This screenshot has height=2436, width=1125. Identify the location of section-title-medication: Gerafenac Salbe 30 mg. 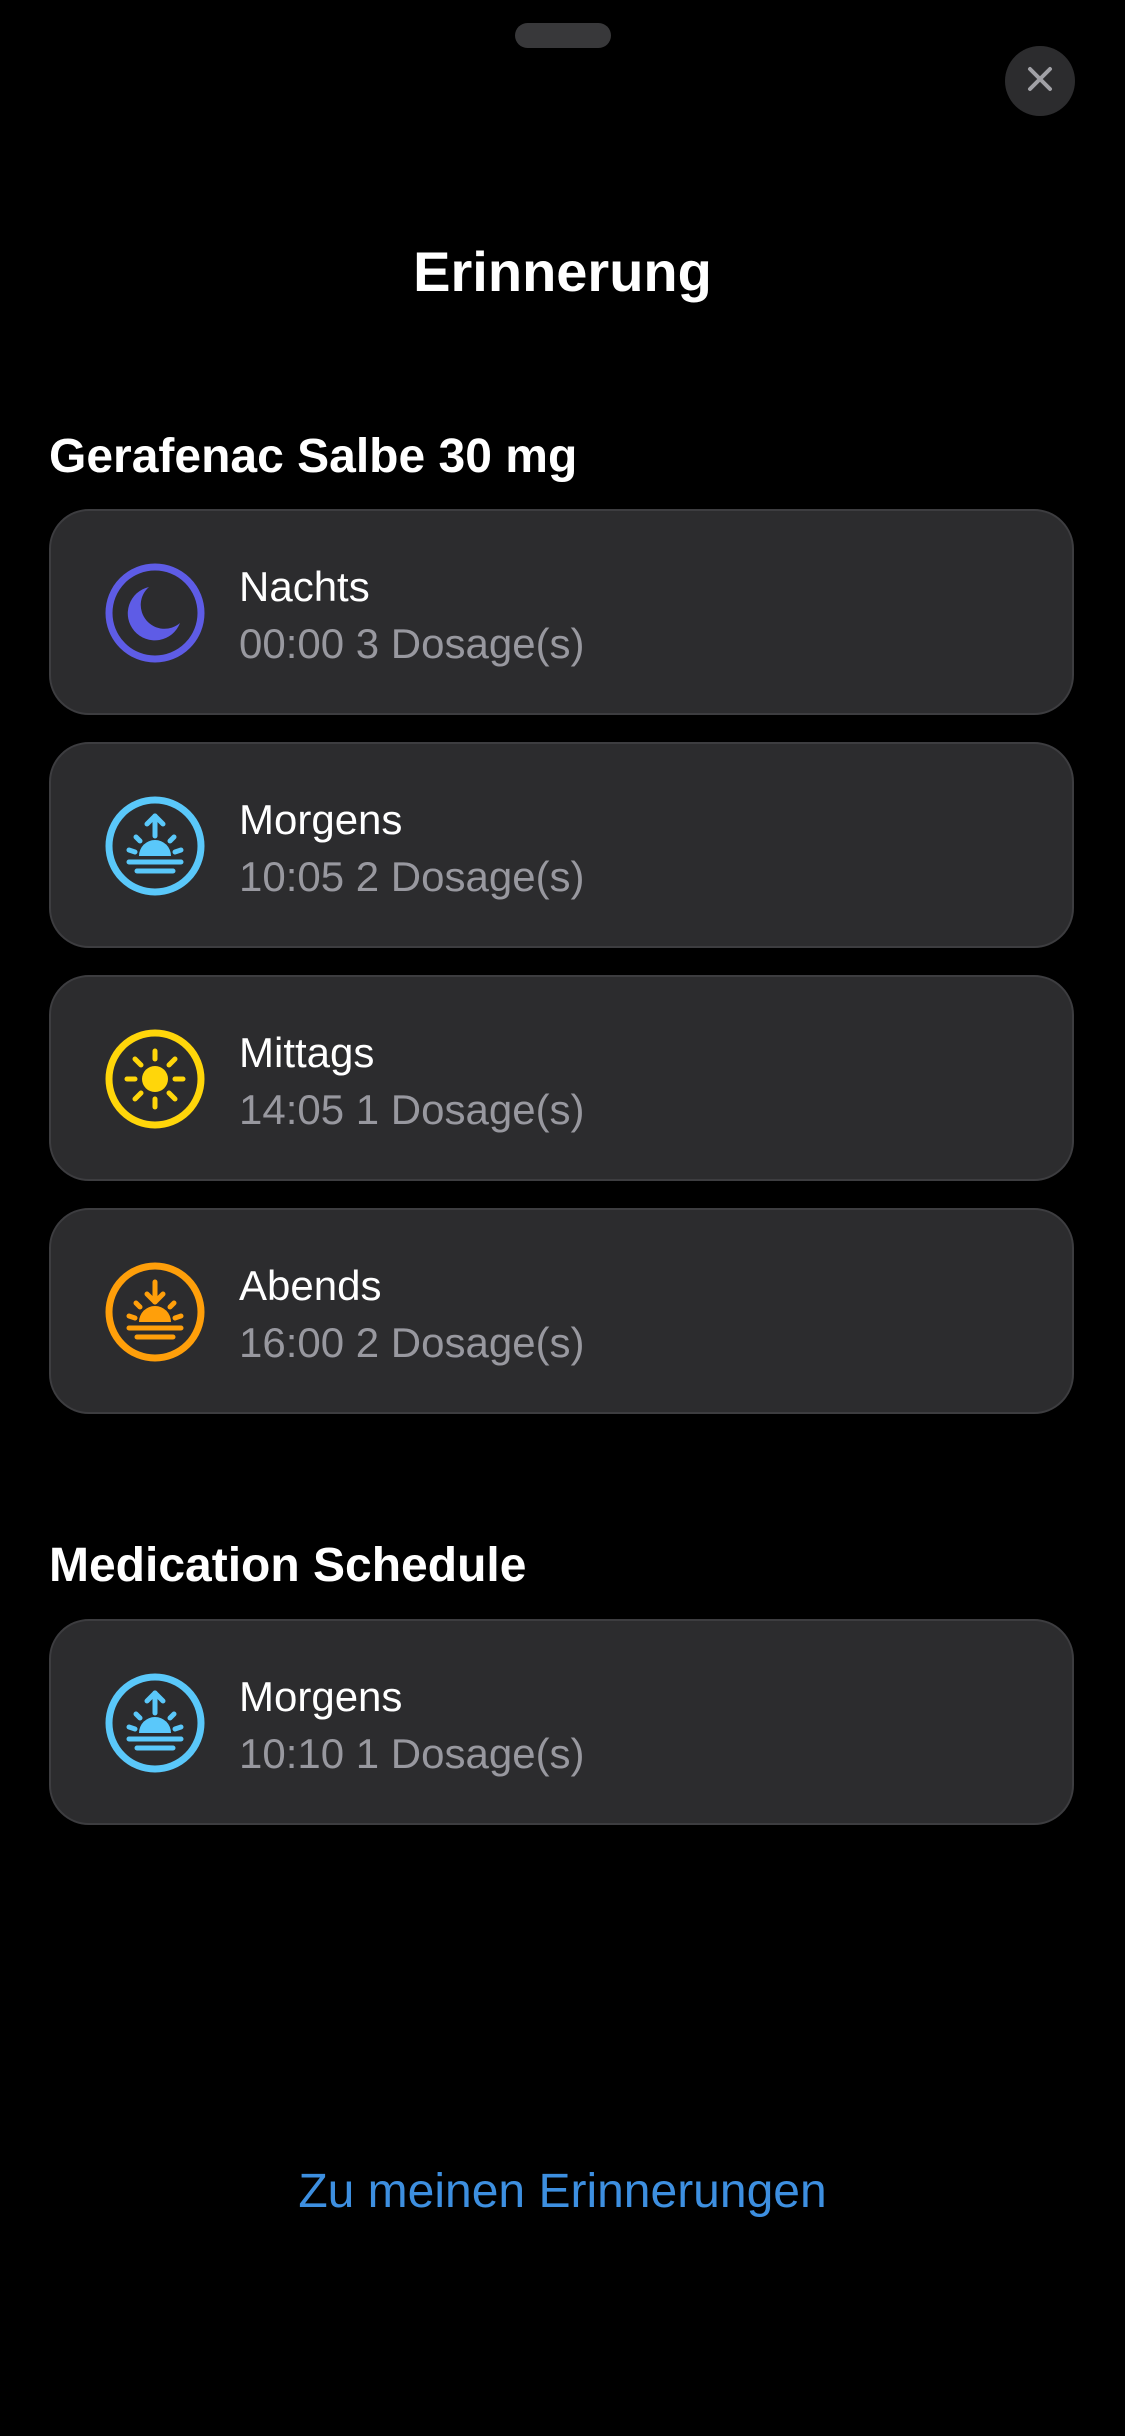
(313, 456).